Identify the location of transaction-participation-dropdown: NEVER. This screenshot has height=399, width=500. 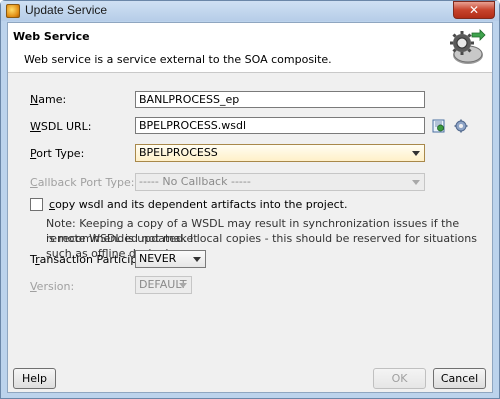
(170, 259).